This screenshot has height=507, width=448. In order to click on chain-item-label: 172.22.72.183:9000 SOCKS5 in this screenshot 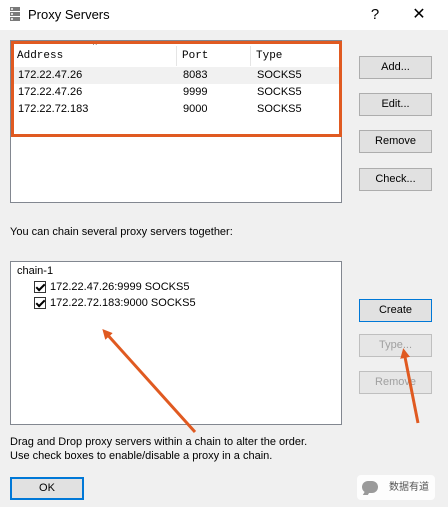, I will do `click(123, 303)`.